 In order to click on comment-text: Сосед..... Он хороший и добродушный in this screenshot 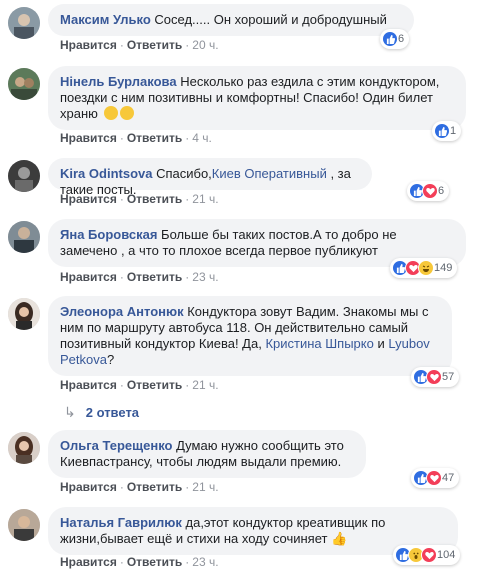, I will do `click(268, 19)`.